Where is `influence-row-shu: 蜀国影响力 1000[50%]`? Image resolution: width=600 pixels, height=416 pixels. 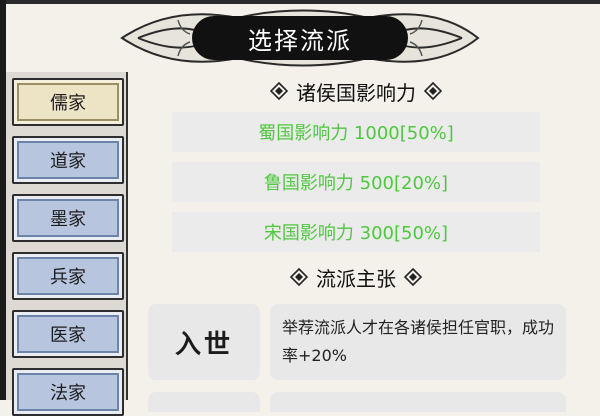 influence-row-shu: 蜀国影响力 1000[50%] is located at coordinates (356, 132).